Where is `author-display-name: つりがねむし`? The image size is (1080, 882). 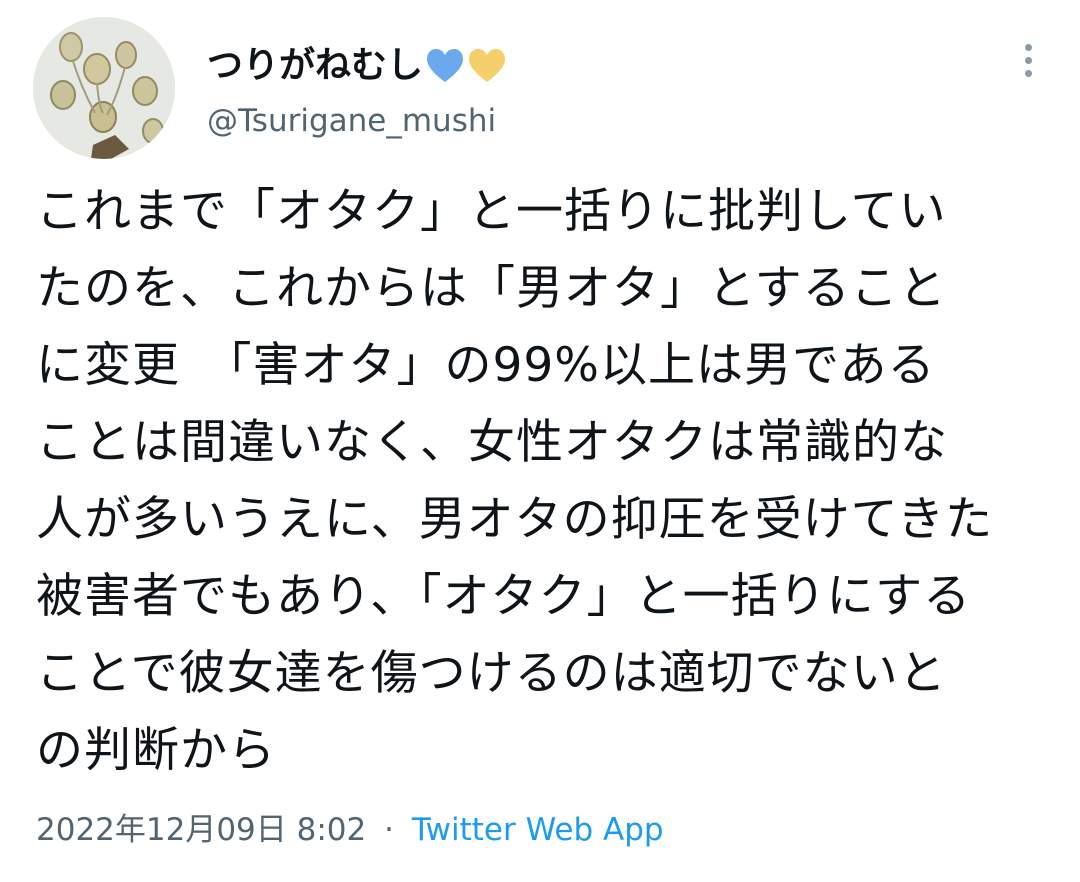
author-display-name: つりがねむし is located at coordinates (315, 66).